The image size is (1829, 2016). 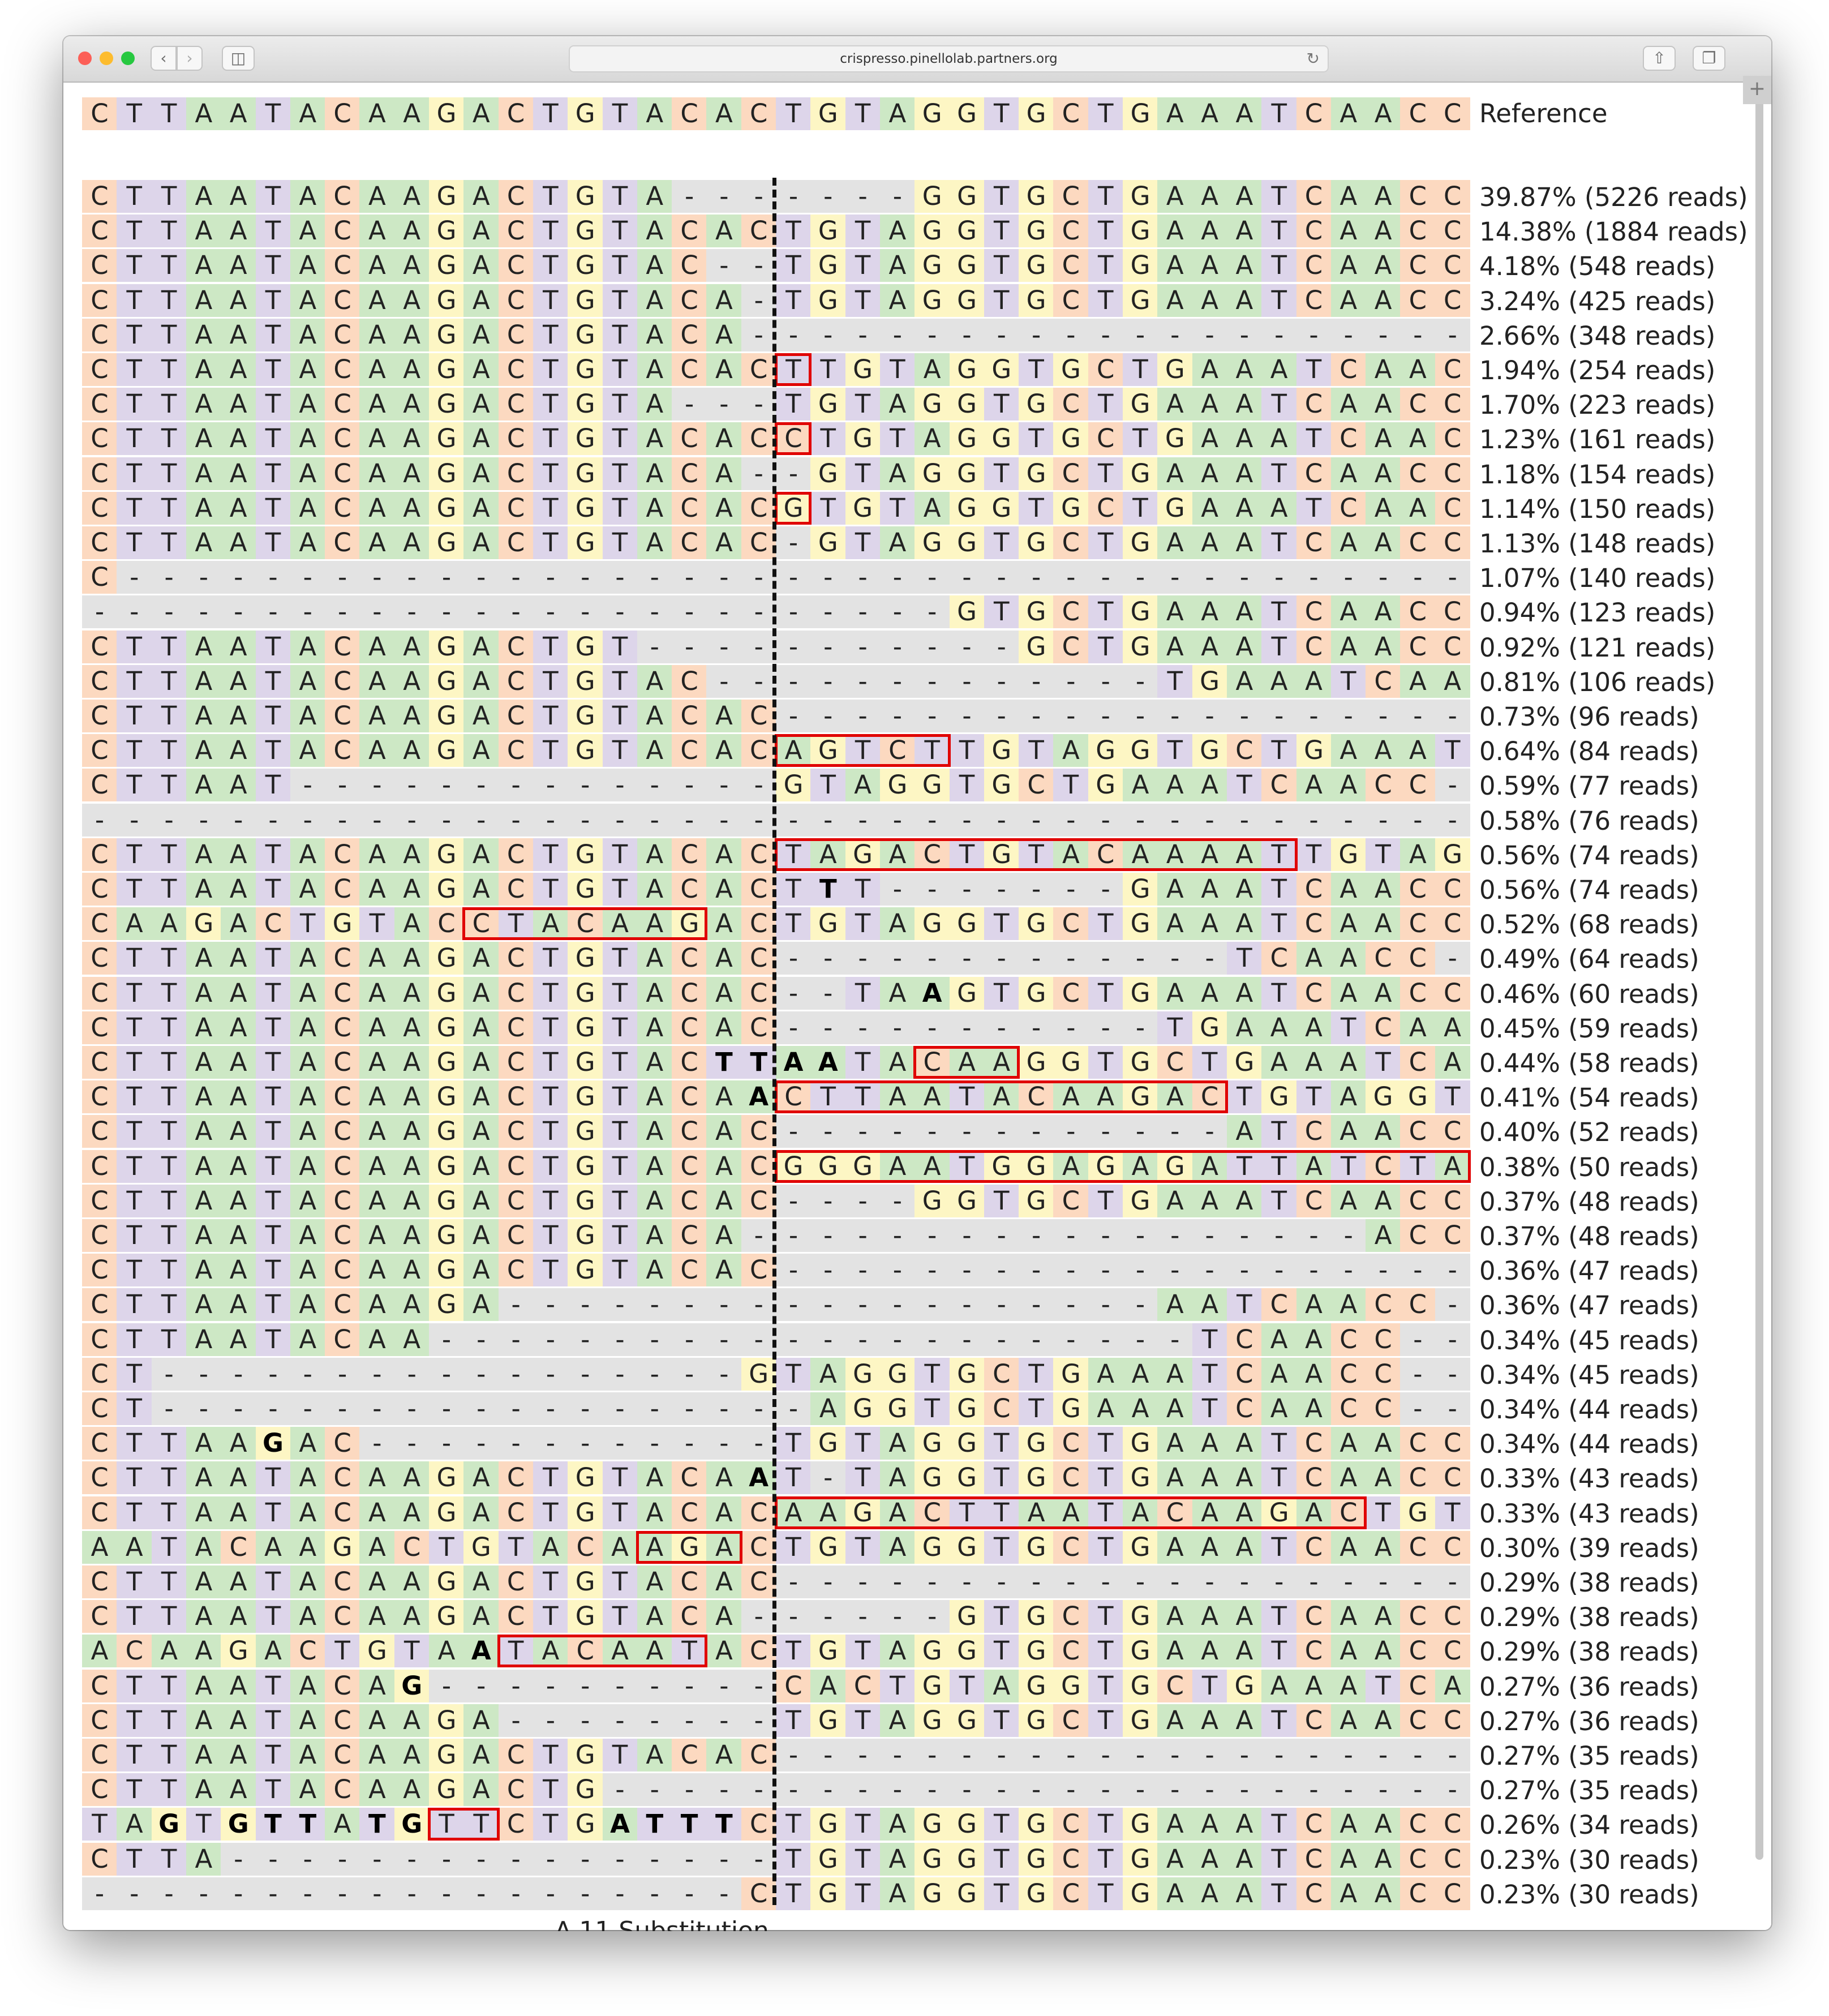 I want to click on reference-base: A, so click(x=1244, y=113).